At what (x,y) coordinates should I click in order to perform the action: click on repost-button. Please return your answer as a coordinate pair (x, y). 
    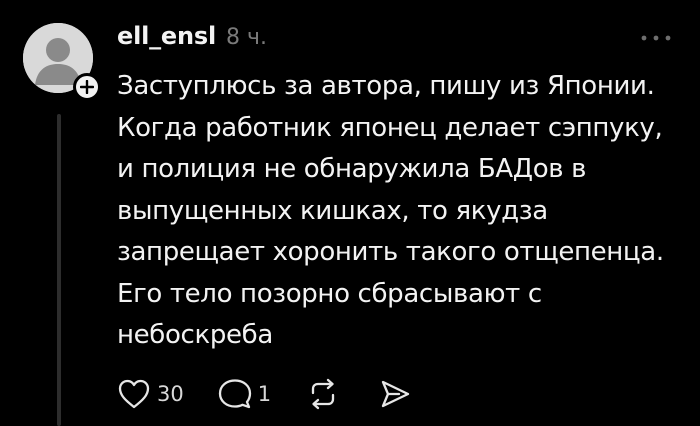
    Looking at the image, I should click on (323, 394).